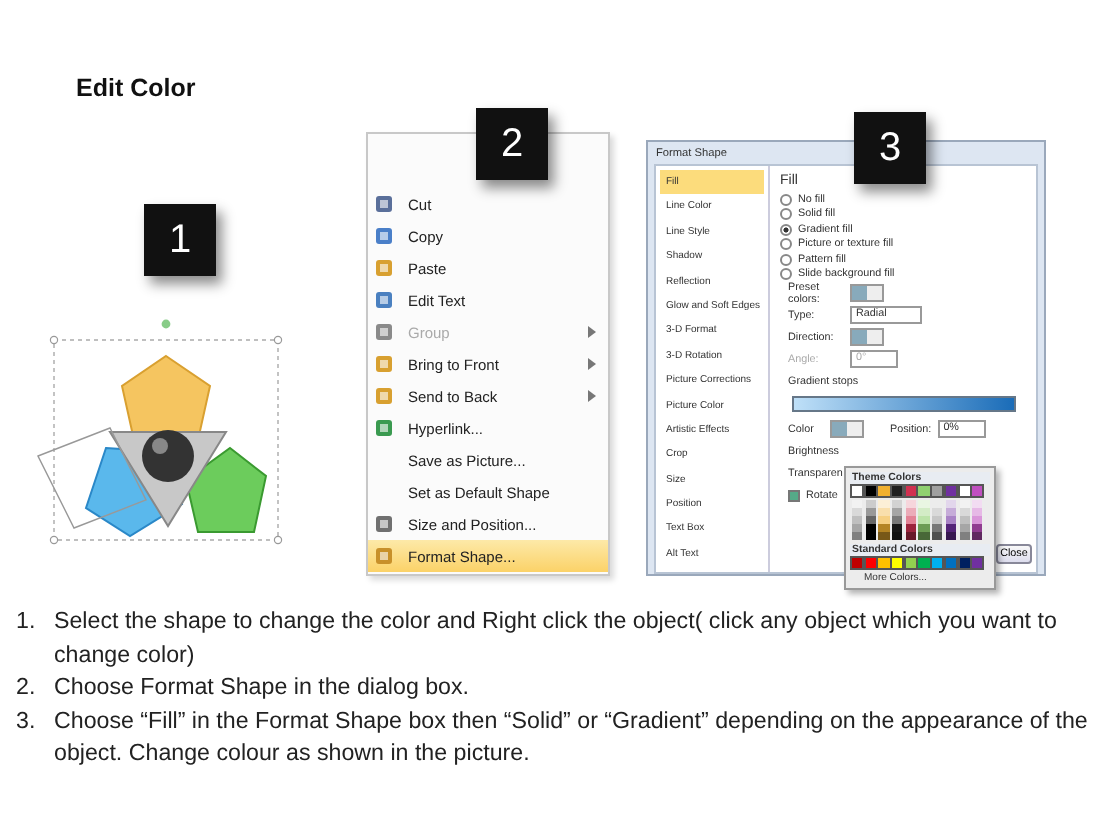 This screenshot has height=840, width=1120. Describe the element at coordinates (512, 144) in the screenshot. I see `step-badge: 2` at that location.